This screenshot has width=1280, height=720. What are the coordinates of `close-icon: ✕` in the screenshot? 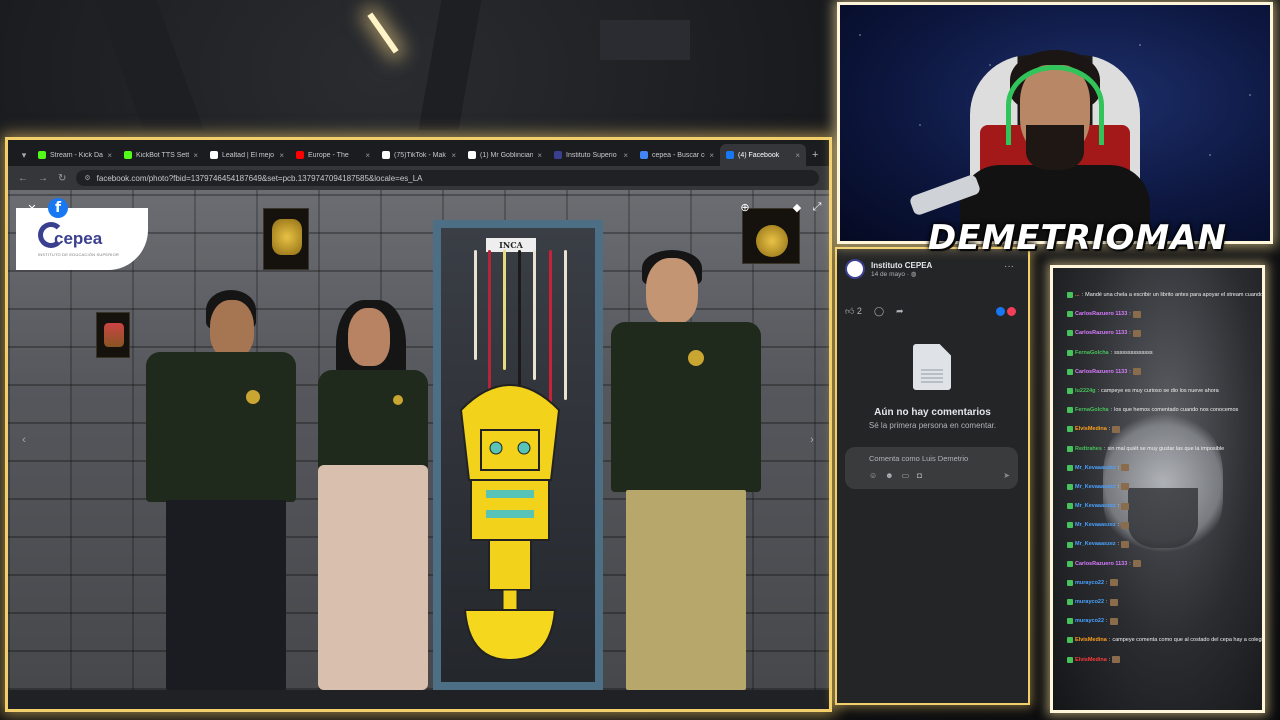 It's located at (32, 208).